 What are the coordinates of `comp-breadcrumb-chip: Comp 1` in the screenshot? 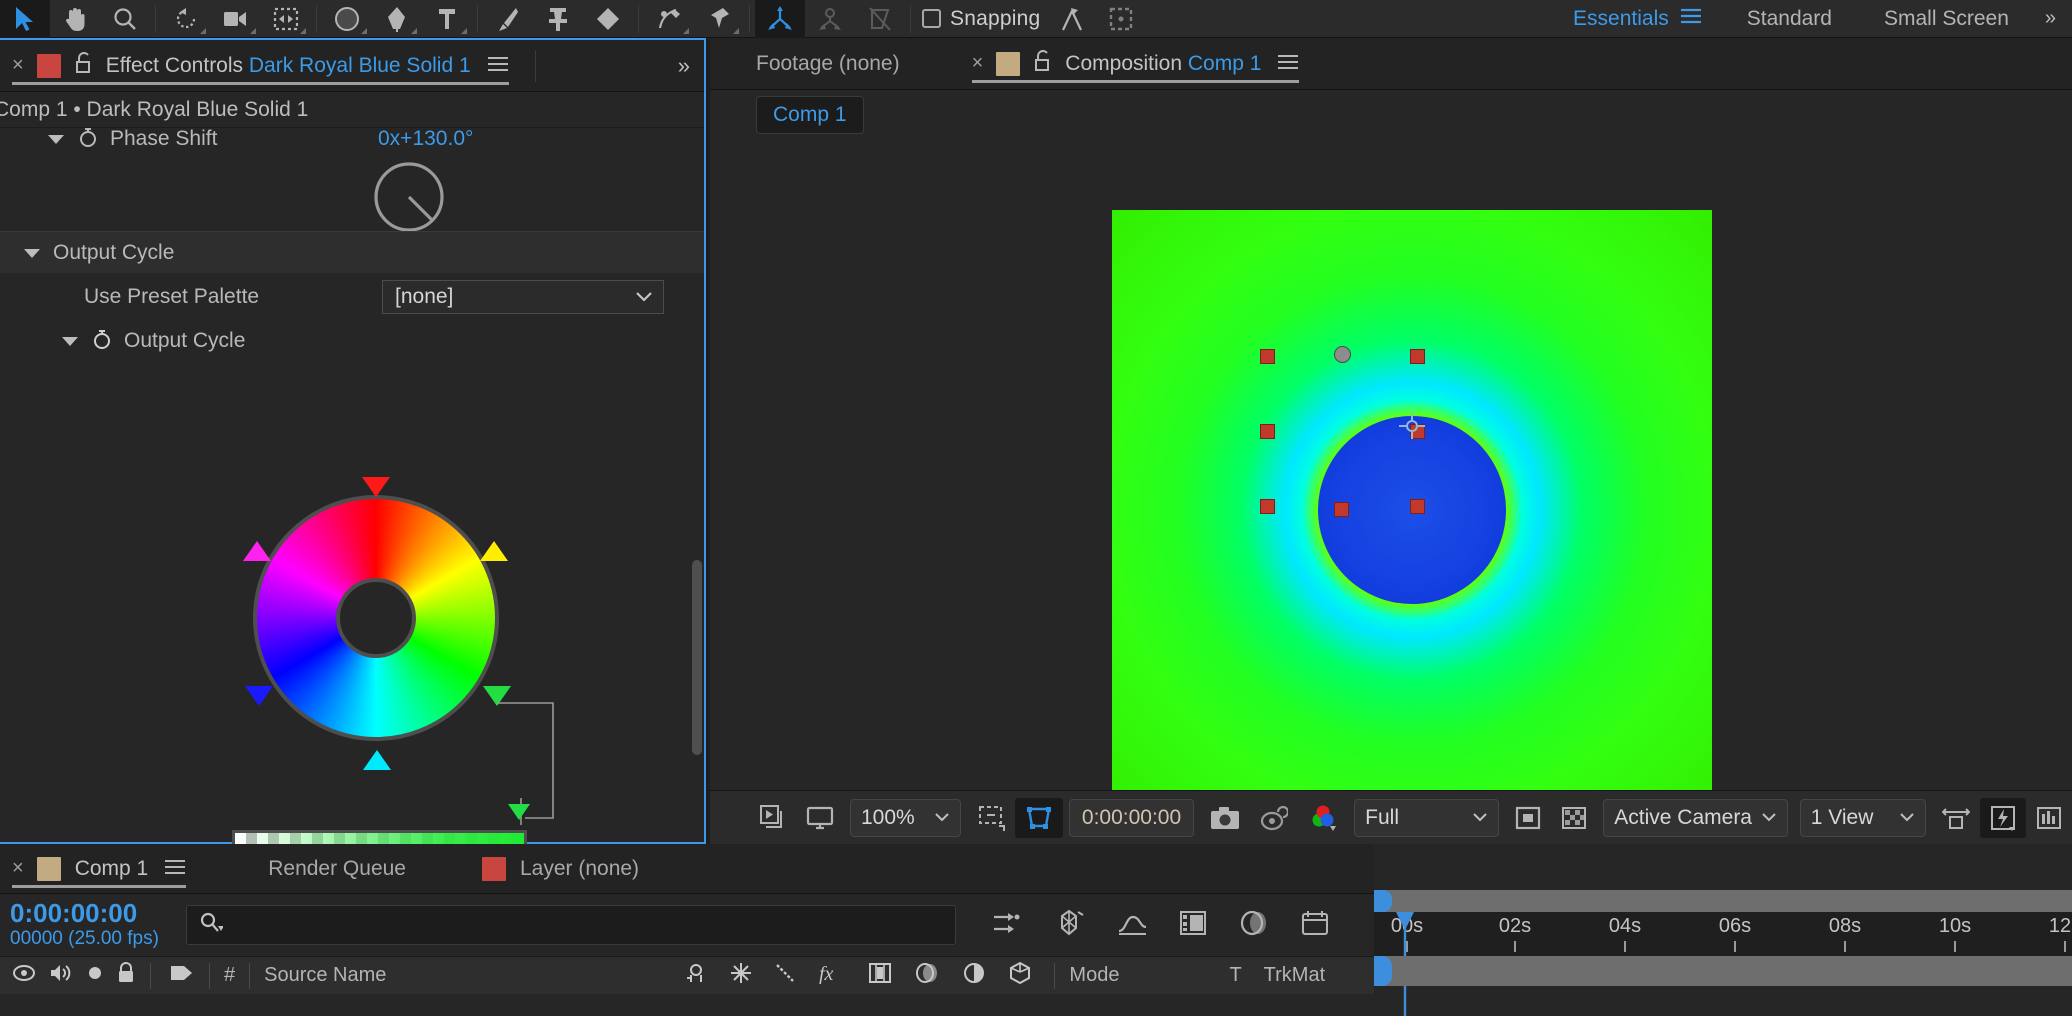 It's located at (810, 115).